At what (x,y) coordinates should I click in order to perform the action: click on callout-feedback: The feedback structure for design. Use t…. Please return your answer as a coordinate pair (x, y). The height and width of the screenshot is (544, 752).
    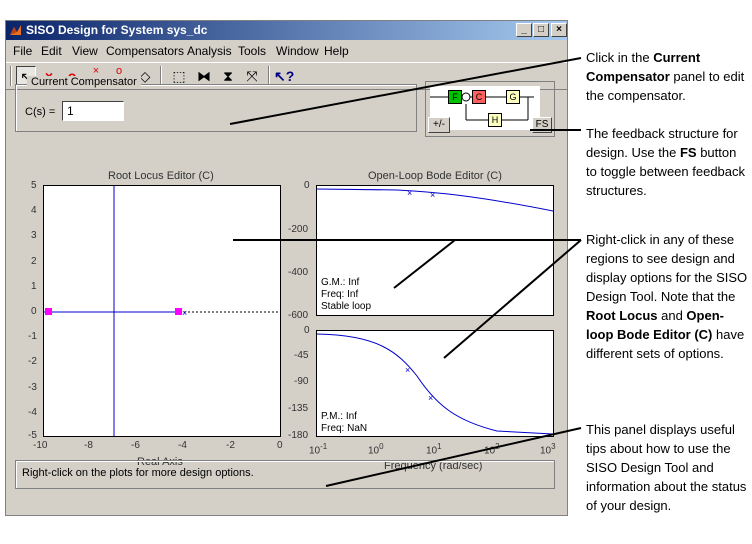
    Looking at the image, I should click on (667, 162).